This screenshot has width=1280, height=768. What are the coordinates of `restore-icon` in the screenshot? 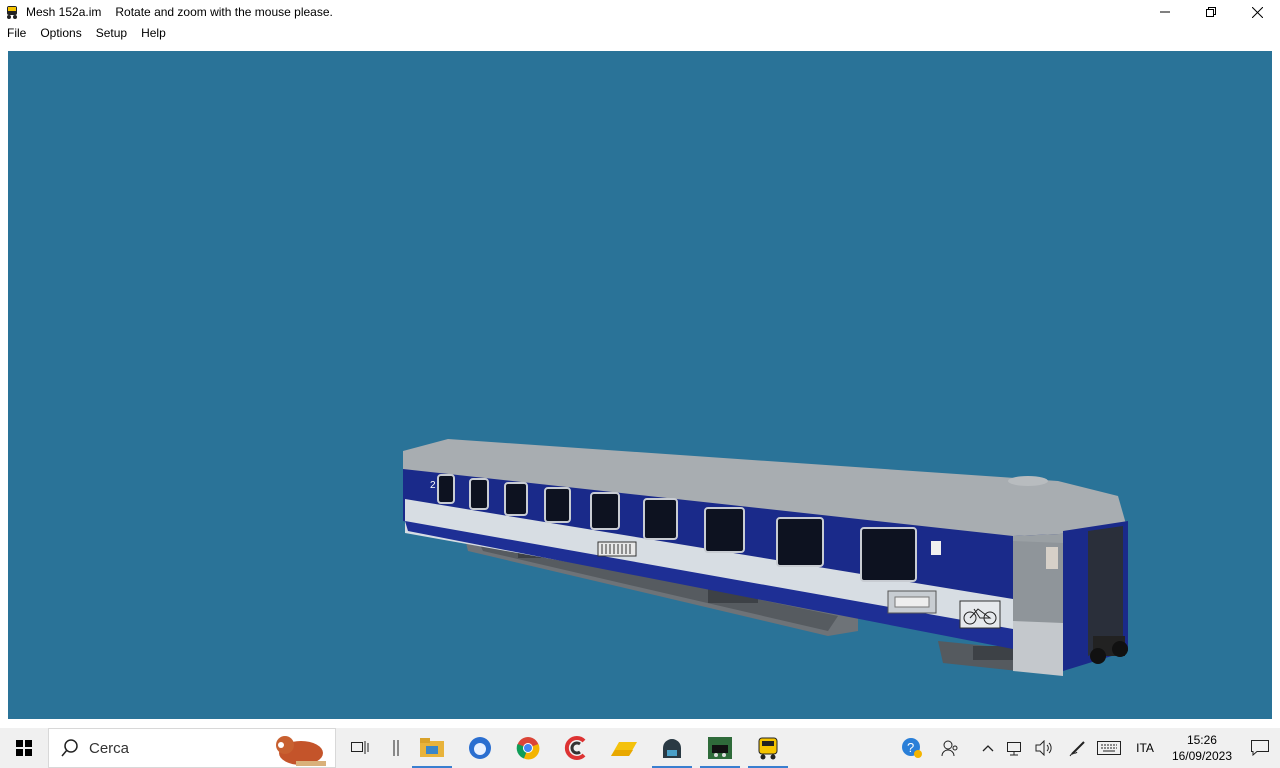 It's located at (1211, 12).